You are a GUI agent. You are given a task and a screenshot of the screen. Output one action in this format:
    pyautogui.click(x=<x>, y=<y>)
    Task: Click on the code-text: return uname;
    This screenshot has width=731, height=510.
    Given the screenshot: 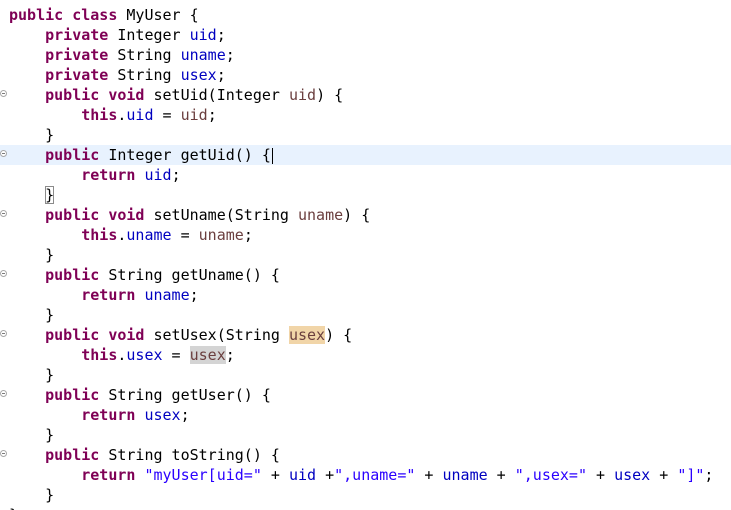 What is the action you would take?
    pyautogui.click(x=104, y=295)
    